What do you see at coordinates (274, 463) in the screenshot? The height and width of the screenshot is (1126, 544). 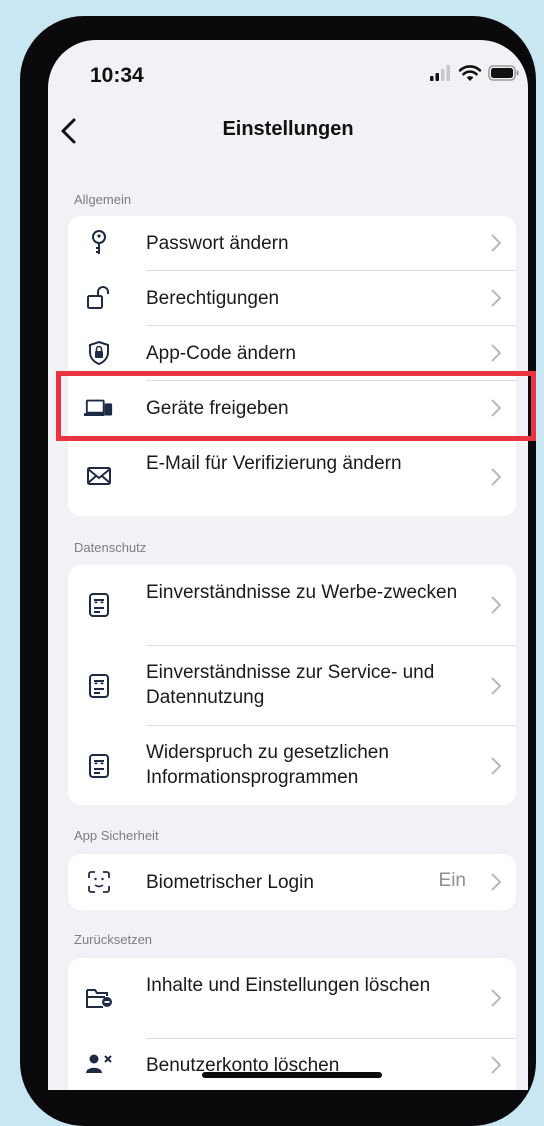 I see `row-label: E-Mail für Verifizierung ändern` at bounding box center [274, 463].